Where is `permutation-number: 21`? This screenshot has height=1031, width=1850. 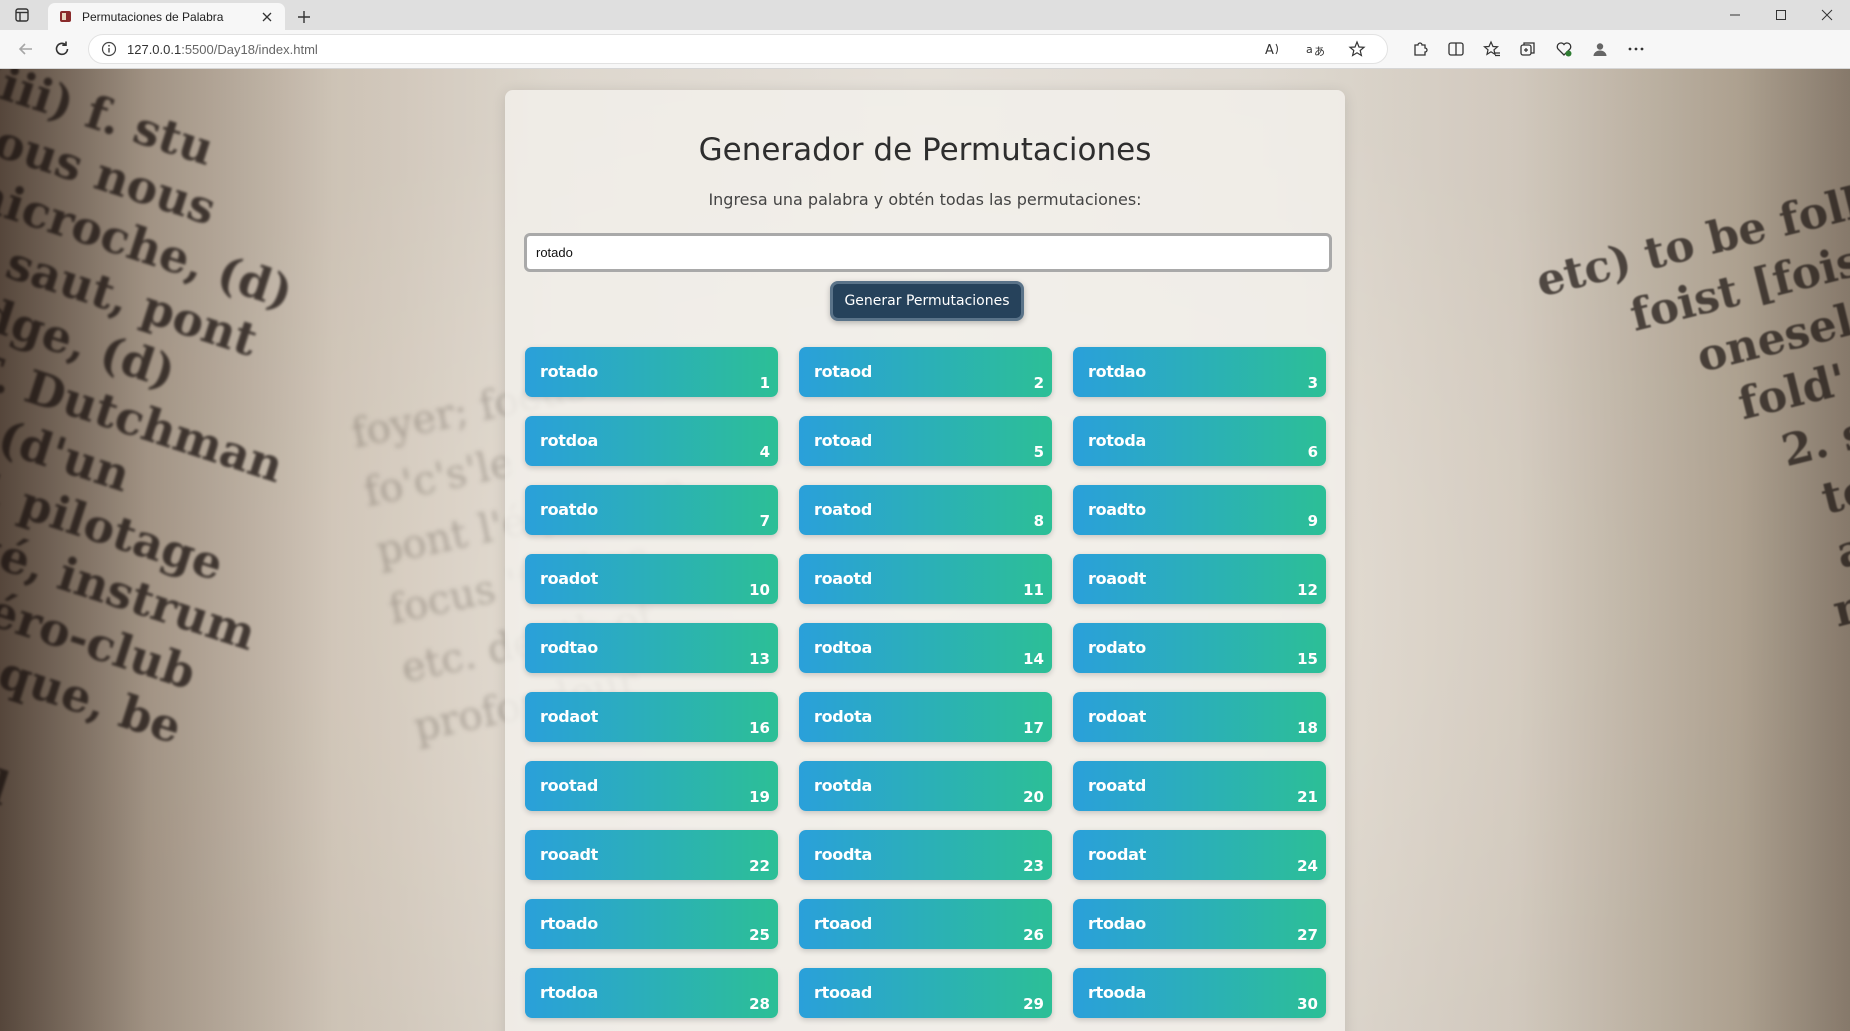
permutation-number: 21 is located at coordinates (1307, 797).